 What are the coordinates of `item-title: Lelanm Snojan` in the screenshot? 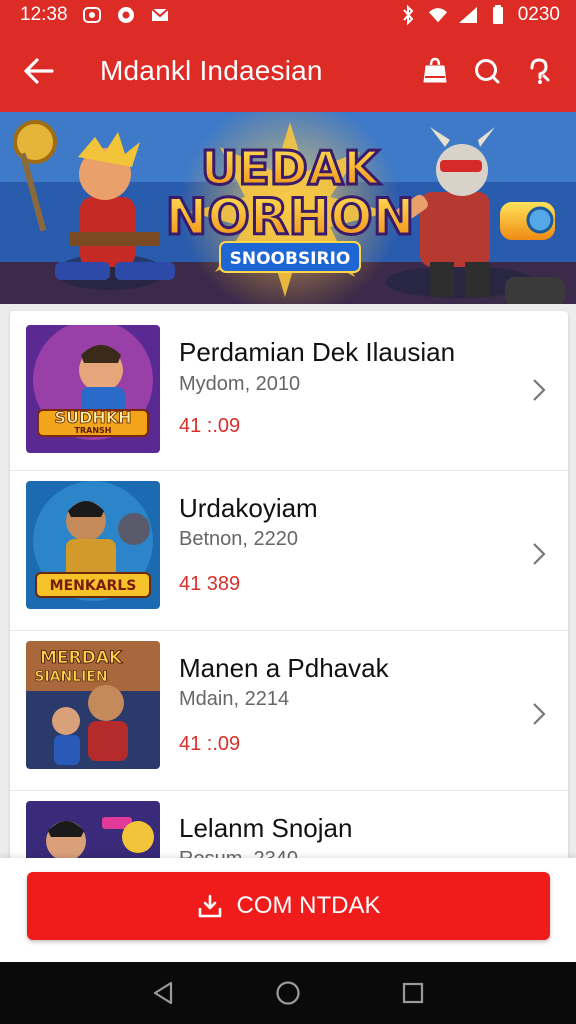 It's located at (266, 828).